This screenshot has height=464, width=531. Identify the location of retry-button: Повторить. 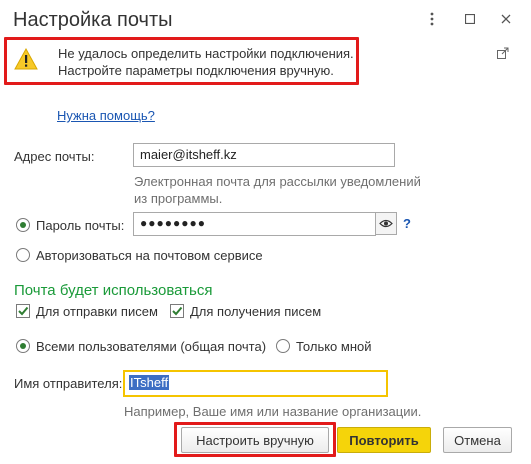
(384, 440).